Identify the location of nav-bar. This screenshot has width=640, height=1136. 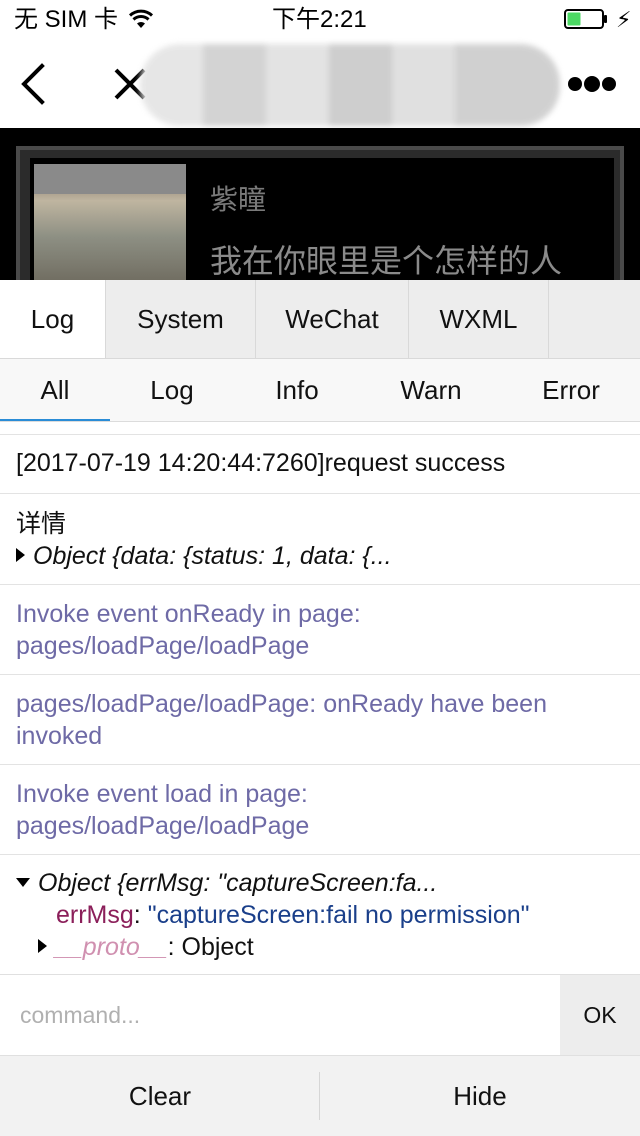
(320, 84).